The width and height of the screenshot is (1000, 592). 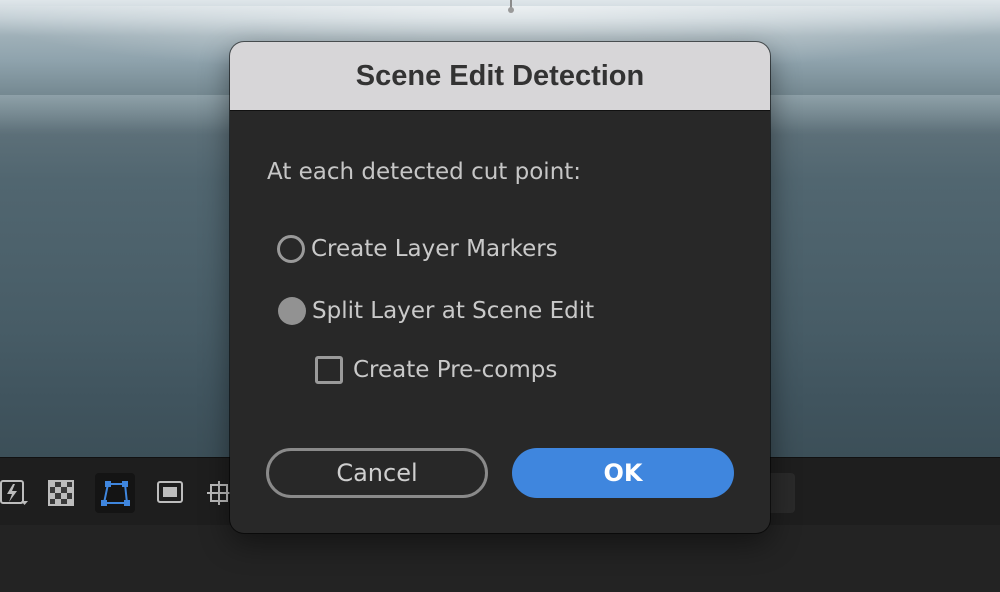 What do you see at coordinates (500, 558) in the screenshot?
I see `timeline-panel` at bounding box center [500, 558].